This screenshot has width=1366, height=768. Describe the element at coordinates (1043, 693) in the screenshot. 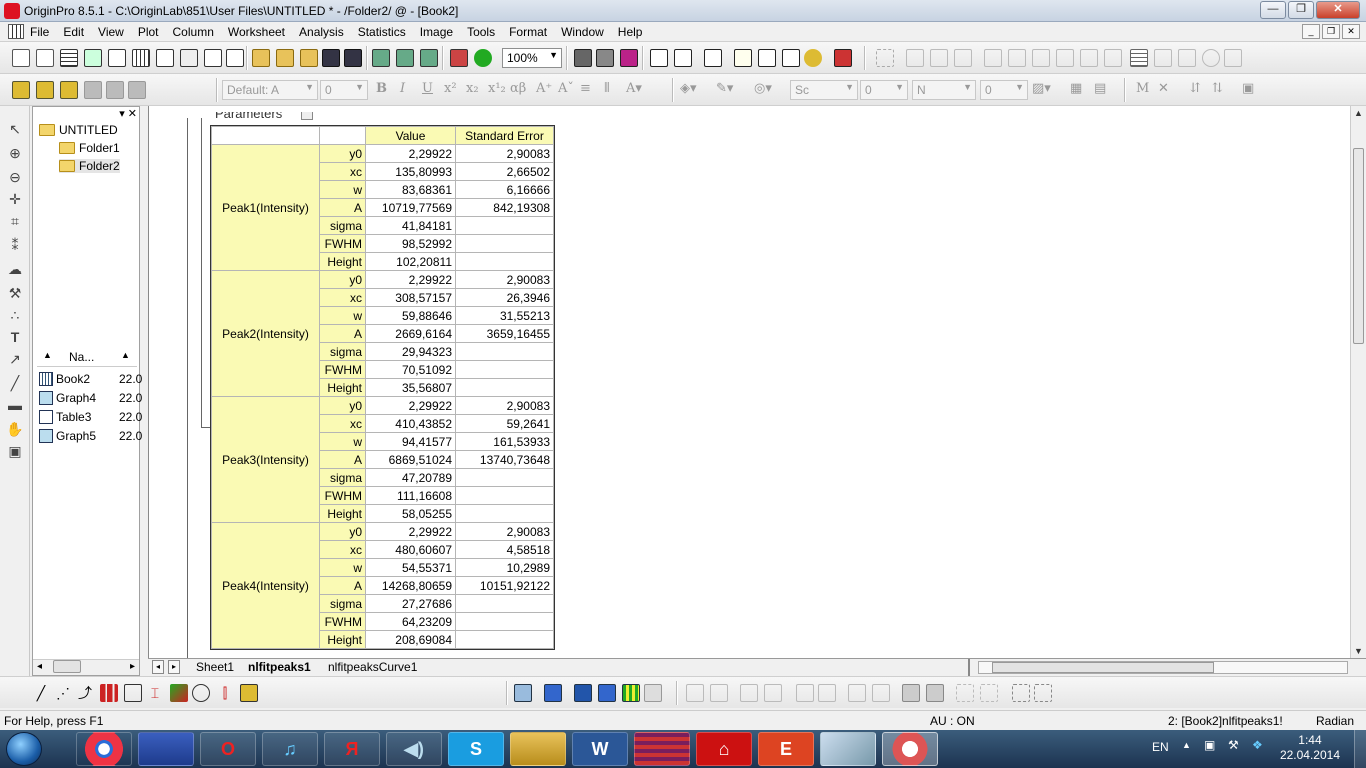

I see `back-data-icon` at that location.